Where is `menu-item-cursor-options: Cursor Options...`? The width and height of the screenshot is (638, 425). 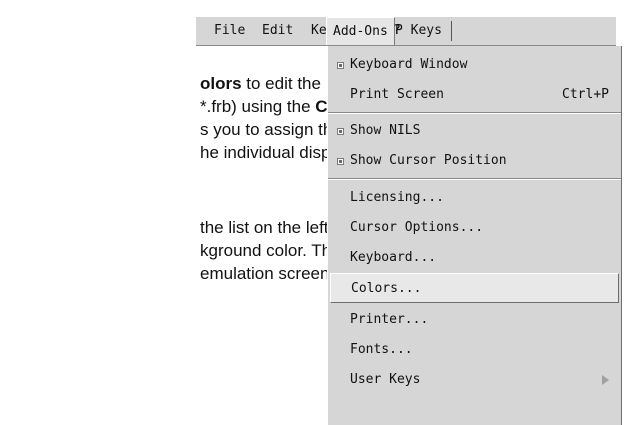
menu-item-cursor-options: Cursor Options... is located at coordinates (474, 228).